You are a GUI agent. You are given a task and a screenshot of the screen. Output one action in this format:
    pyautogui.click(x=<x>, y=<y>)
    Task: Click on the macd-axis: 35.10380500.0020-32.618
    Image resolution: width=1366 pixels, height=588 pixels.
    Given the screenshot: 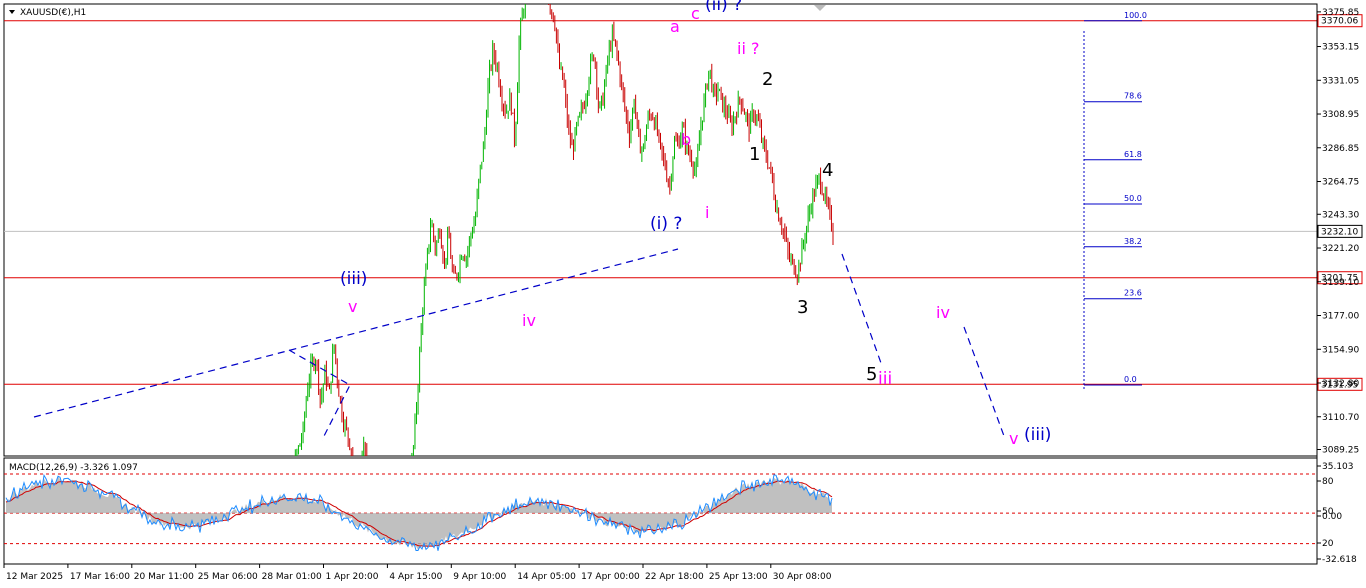 What is the action you would take?
    pyautogui.click(x=1337, y=513)
    